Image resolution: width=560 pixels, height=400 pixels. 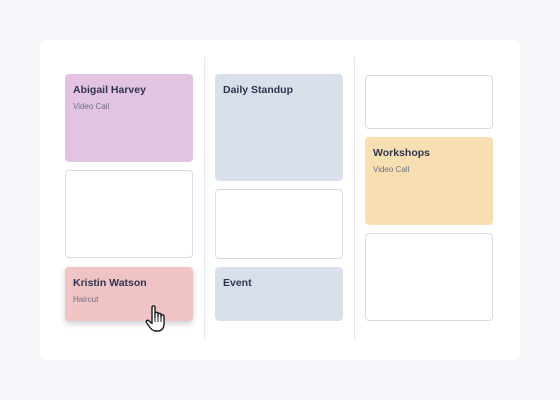 What do you see at coordinates (279, 294) in the screenshot?
I see `event-card-event: Event` at bounding box center [279, 294].